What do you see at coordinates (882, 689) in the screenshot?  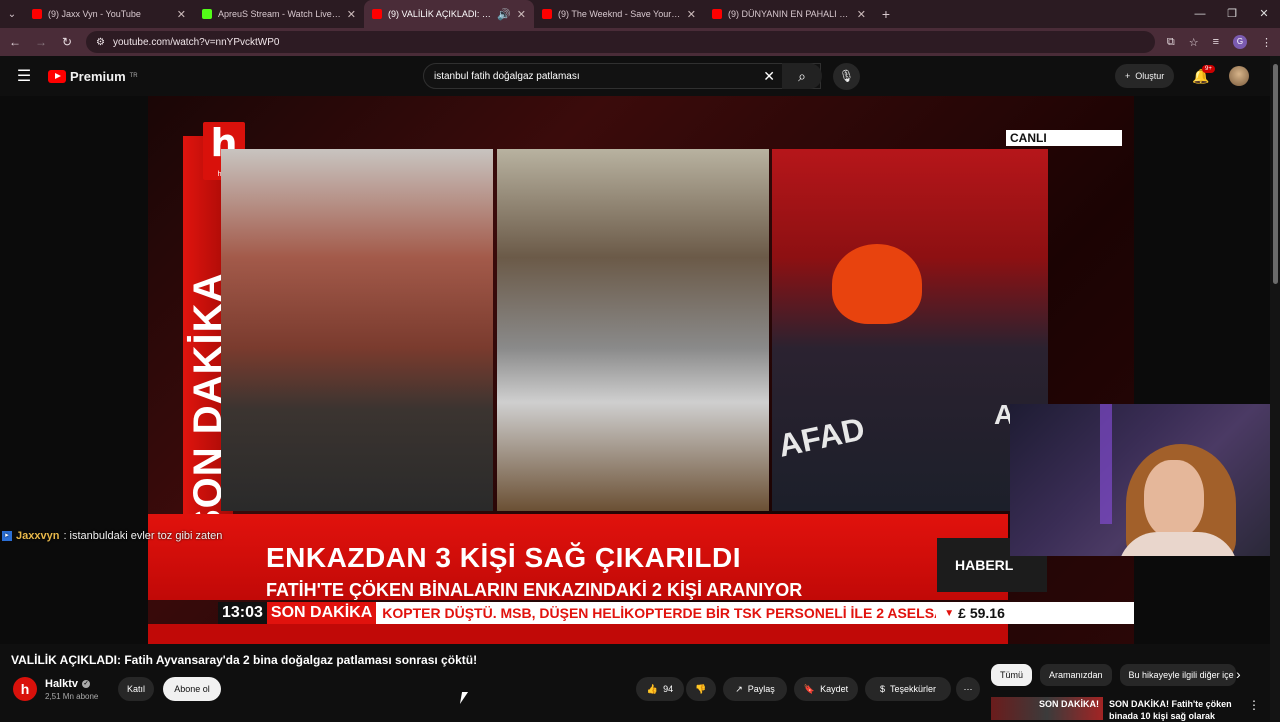 I see `super-thanks-icon: $` at bounding box center [882, 689].